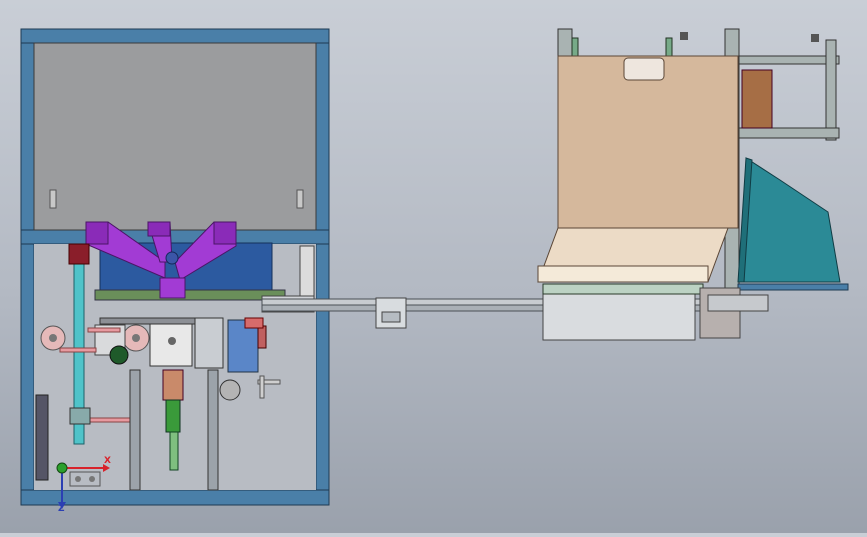  What do you see at coordinates (119, 355) in the screenshot?
I see `motor-green` at bounding box center [119, 355].